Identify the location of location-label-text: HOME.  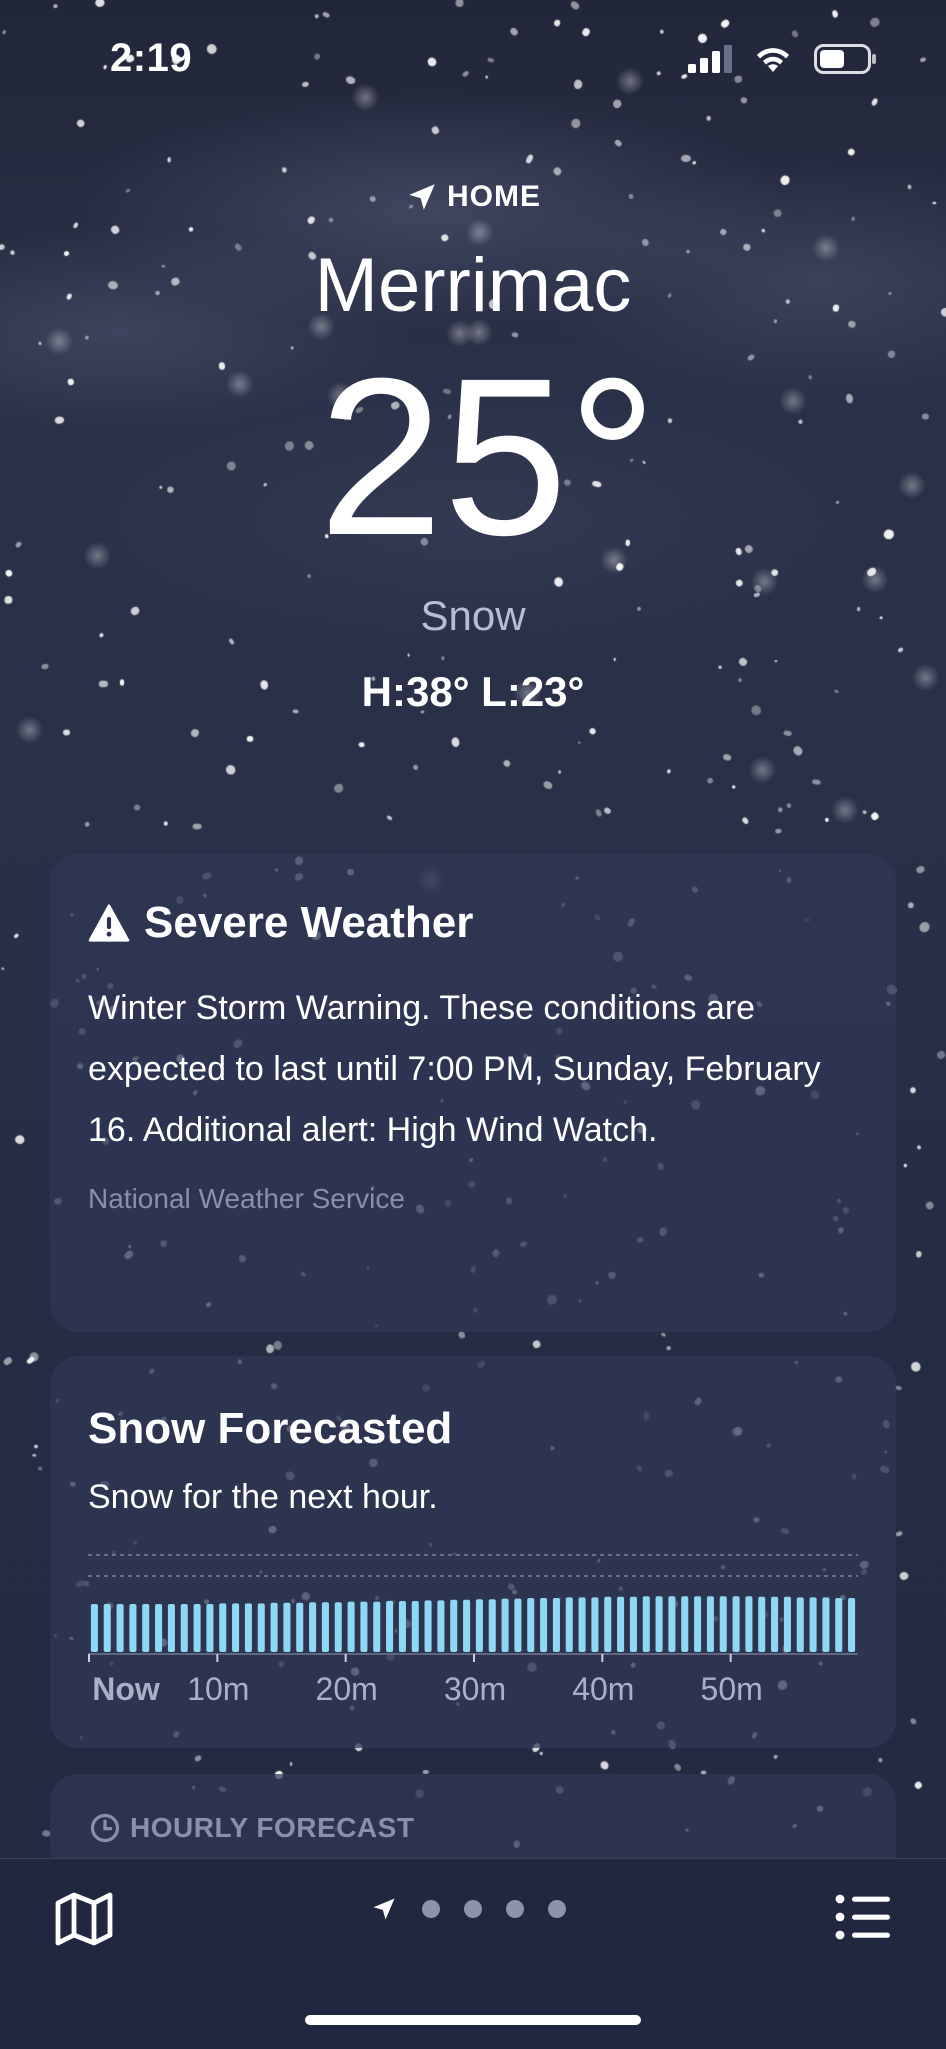
(494, 196).